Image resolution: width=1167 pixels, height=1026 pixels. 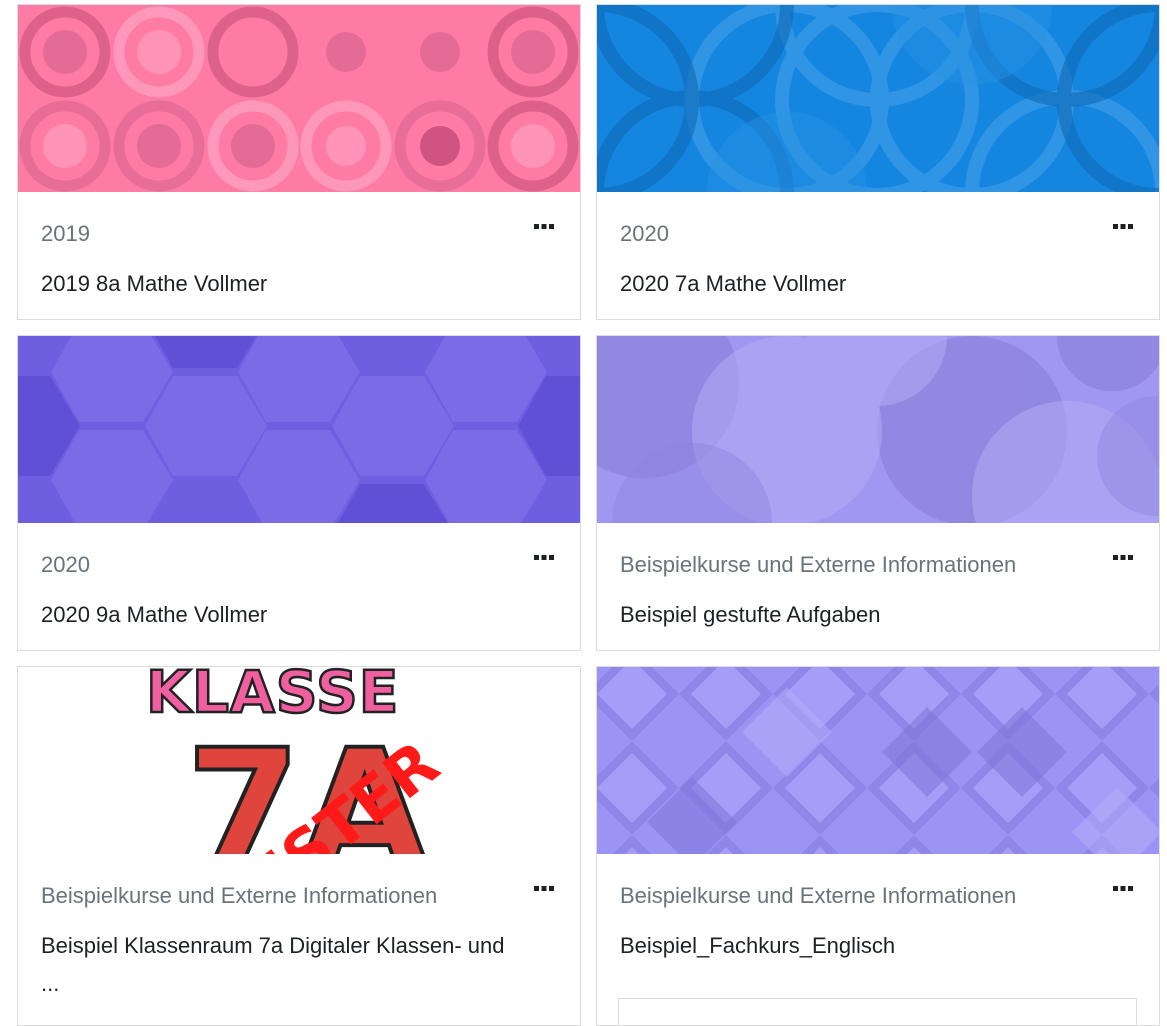 What do you see at coordinates (299, 98) in the screenshot?
I see `course-image-pink-circles` at bounding box center [299, 98].